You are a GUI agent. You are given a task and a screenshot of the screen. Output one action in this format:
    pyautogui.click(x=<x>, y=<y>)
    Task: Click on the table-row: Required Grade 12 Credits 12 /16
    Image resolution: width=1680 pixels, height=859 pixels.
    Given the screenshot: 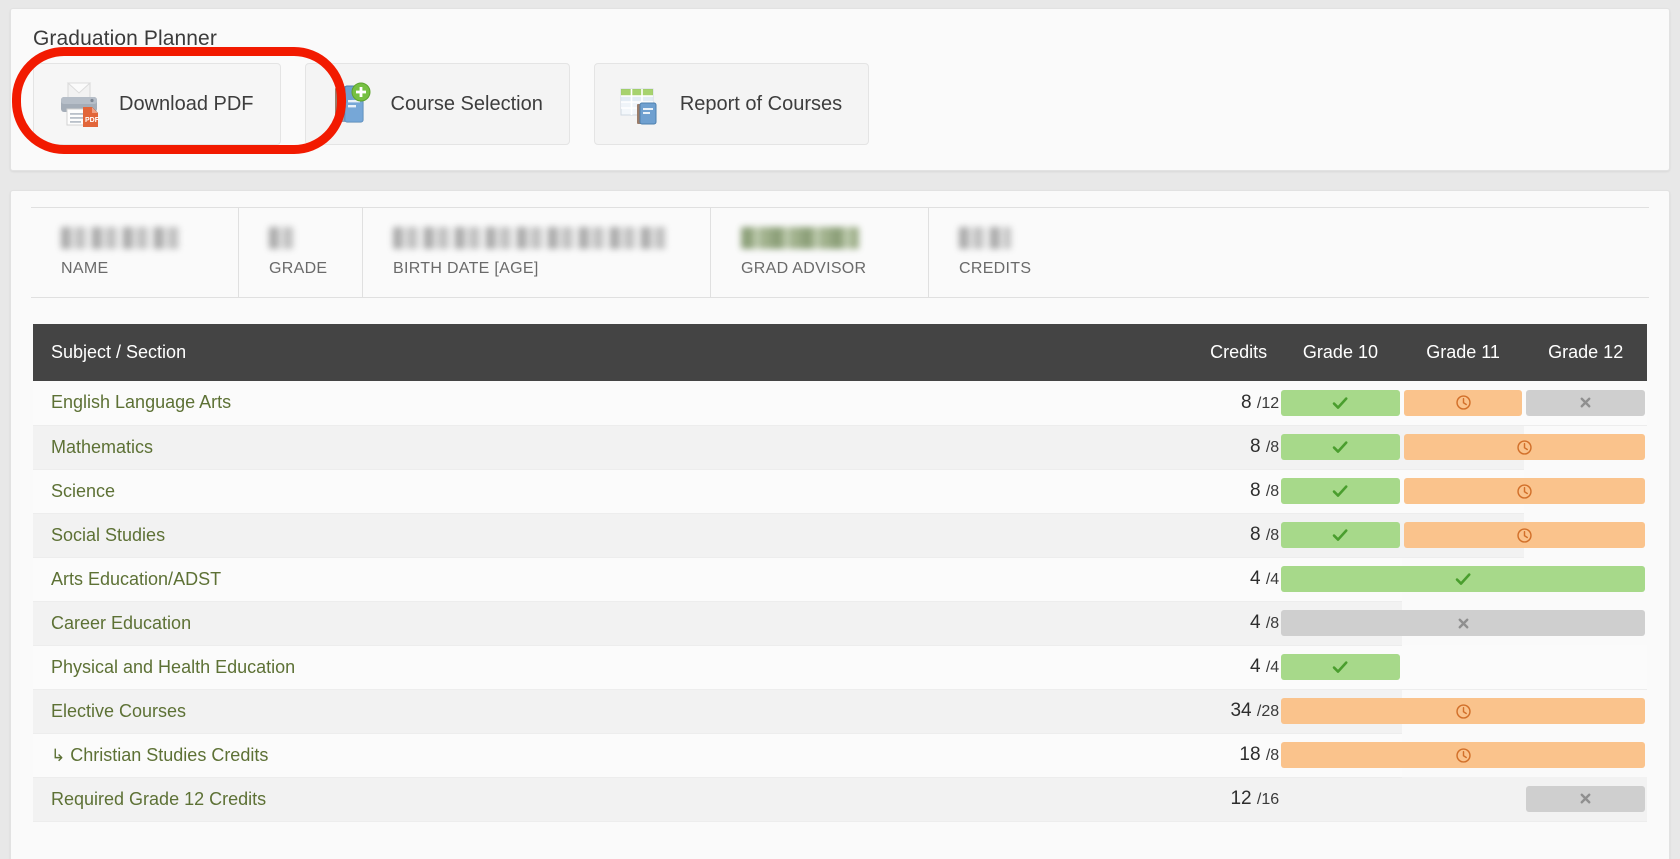 What is the action you would take?
    pyautogui.click(x=840, y=799)
    